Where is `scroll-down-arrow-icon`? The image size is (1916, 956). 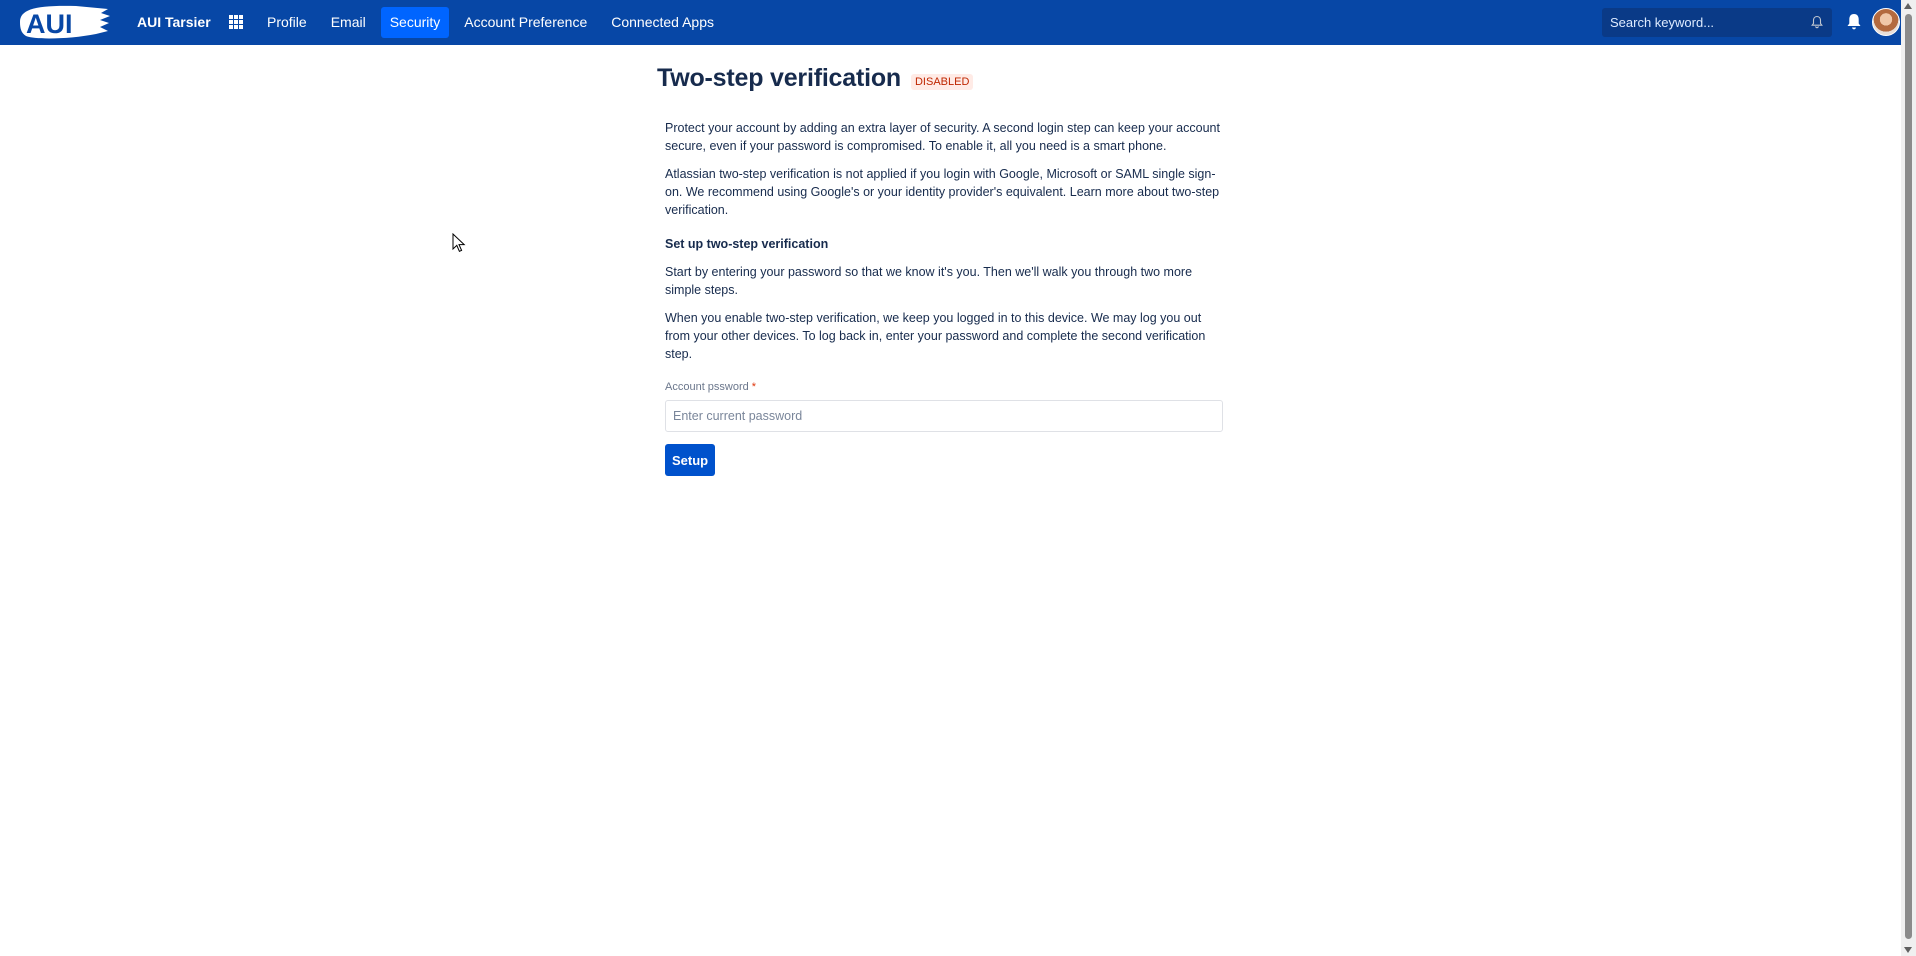
scroll-down-arrow-icon is located at coordinates (1908, 950).